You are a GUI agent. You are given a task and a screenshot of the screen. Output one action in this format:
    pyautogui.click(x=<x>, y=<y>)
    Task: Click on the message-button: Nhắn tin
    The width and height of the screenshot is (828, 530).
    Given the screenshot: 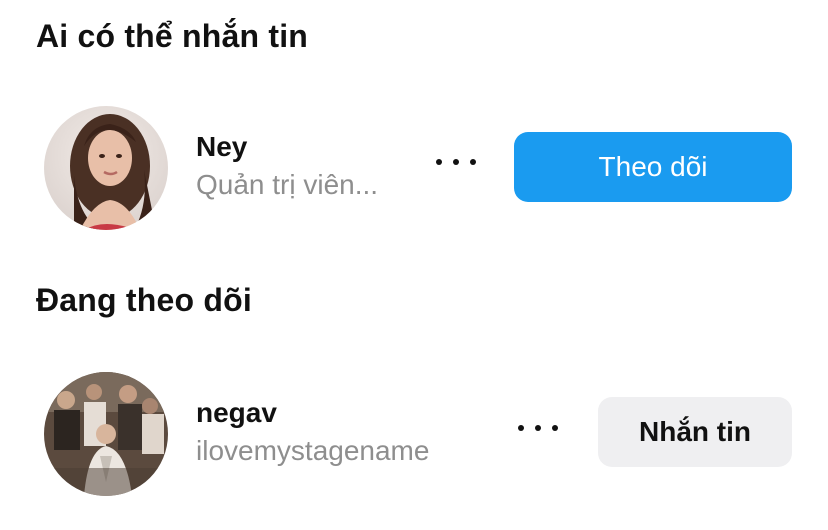 What is the action you would take?
    pyautogui.click(x=695, y=432)
    